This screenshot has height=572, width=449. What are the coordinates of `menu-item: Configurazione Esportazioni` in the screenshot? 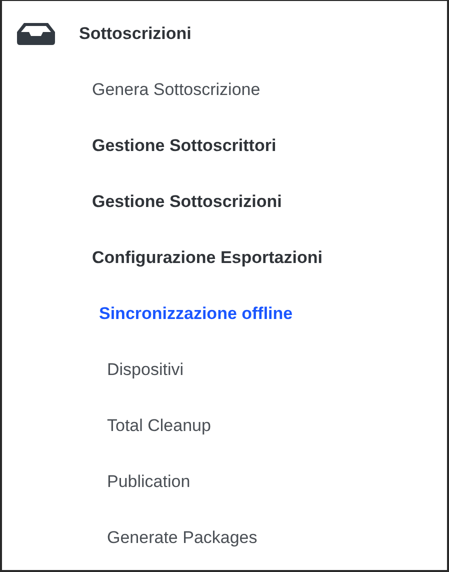 It's located at (207, 258).